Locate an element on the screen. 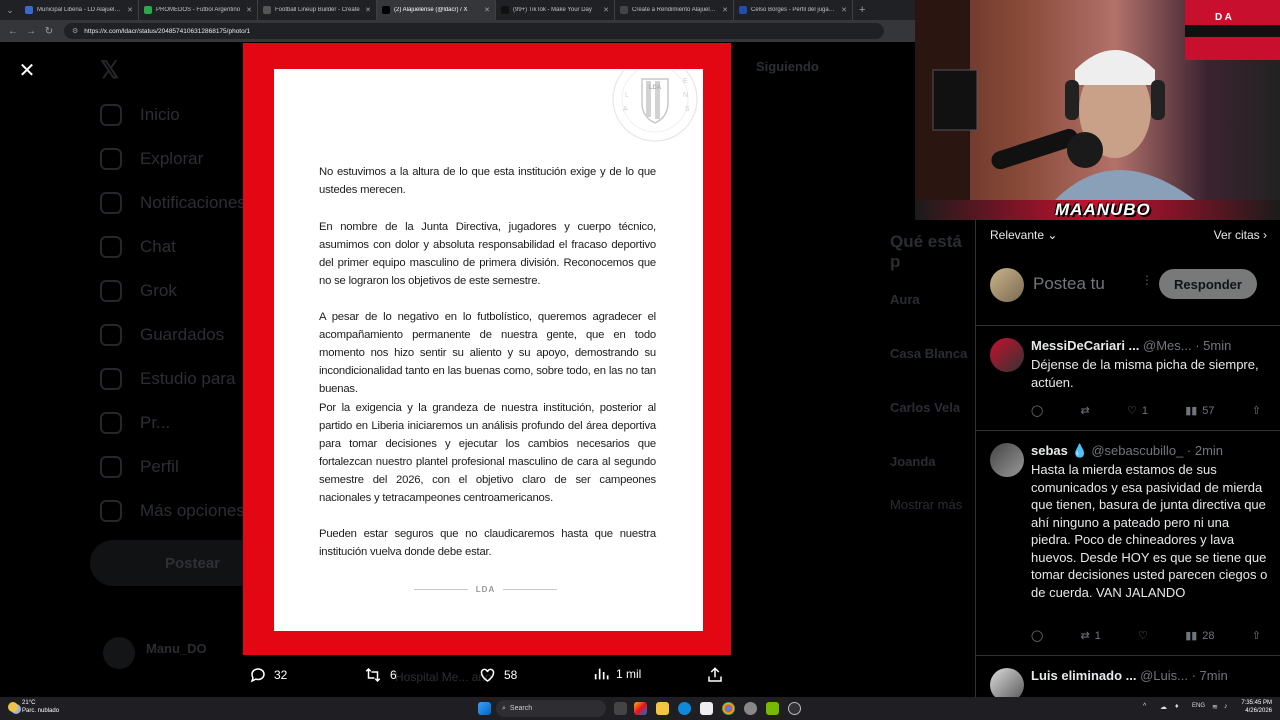  nav-icon is located at coordinates (111, 159).